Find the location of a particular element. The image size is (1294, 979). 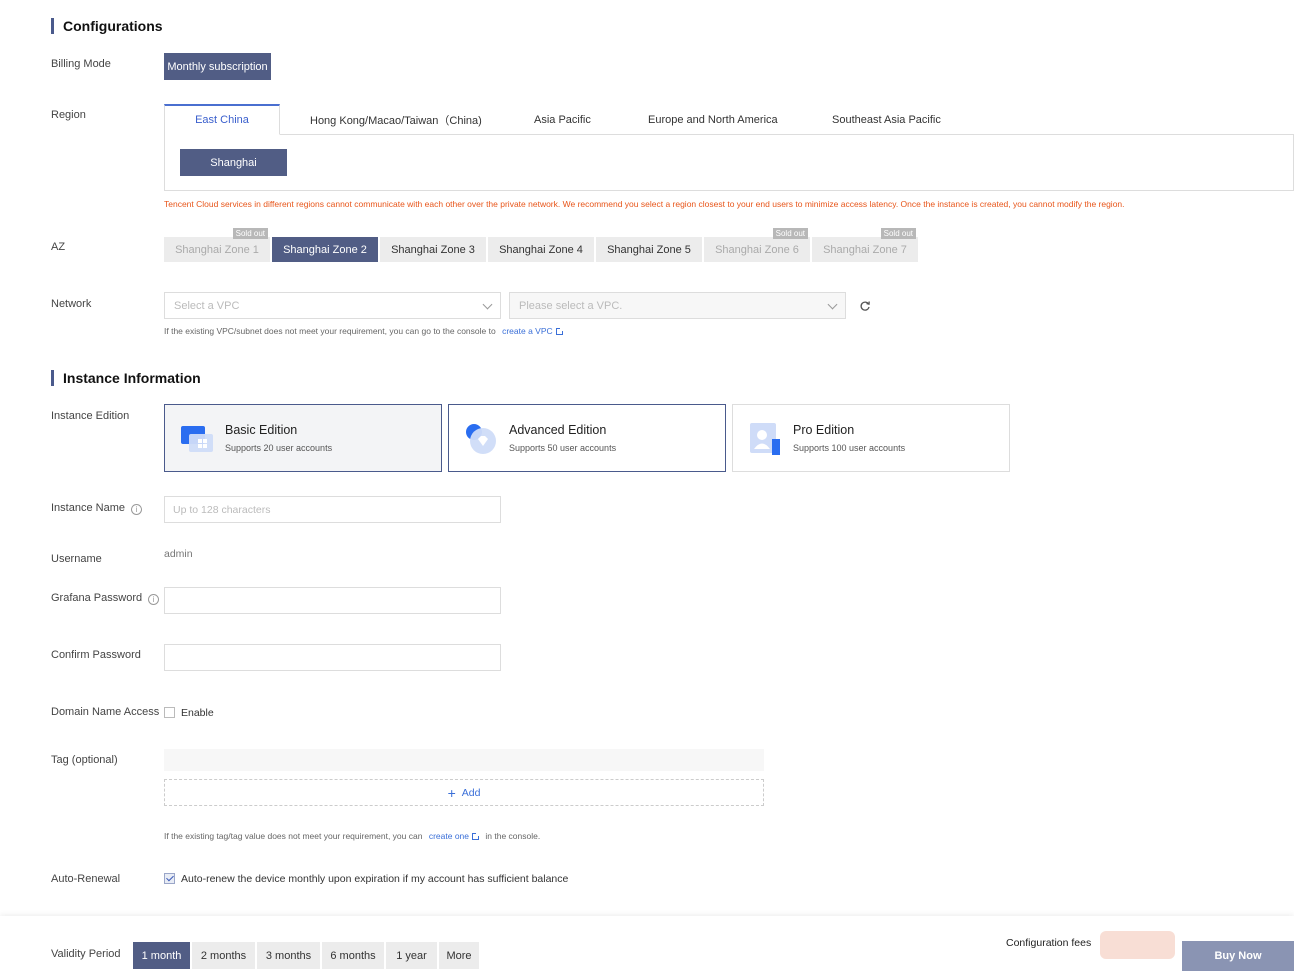

tag-hint-post: in the console. is located at coordinates (513, 836).